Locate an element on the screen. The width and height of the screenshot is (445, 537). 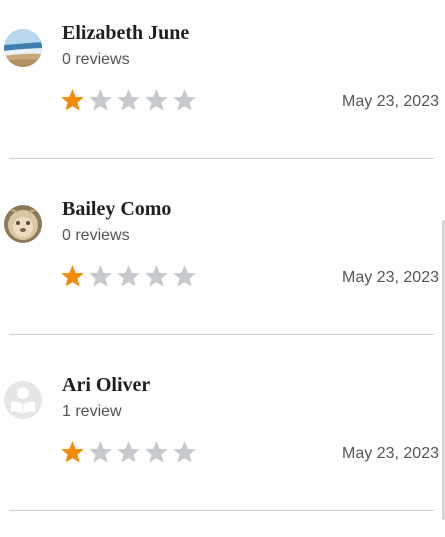
beach-photo-icon is located at coordinates (23, 48).